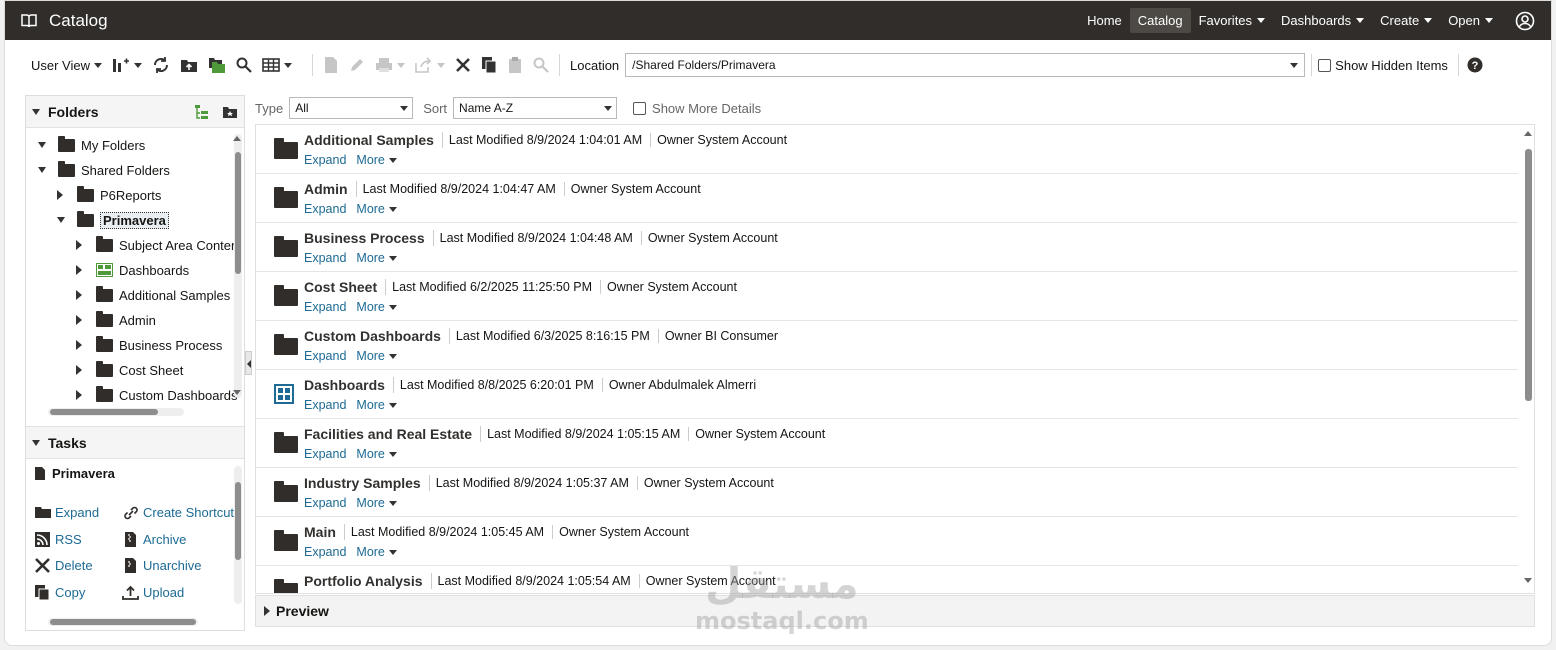 The image size is (1556, 650). What do you see at coordinates (244, 65) in the screenshot?
I see `search-icon` at bounding box center [244, 65].